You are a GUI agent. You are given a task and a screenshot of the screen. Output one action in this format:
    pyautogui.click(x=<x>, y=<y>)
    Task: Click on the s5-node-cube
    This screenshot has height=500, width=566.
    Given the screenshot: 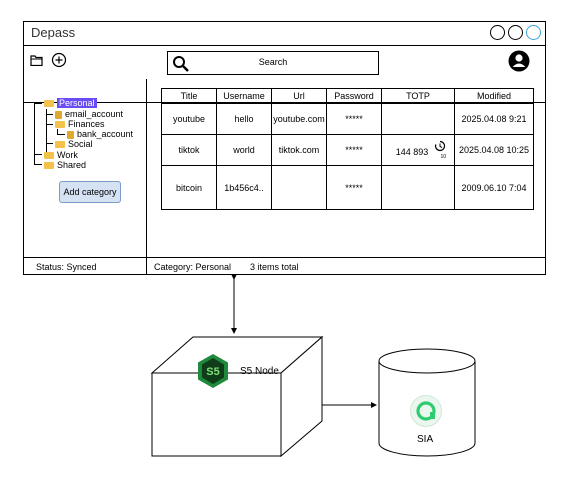 What is the action you would take?
    pyautogui.click(x=237, y=396)
    